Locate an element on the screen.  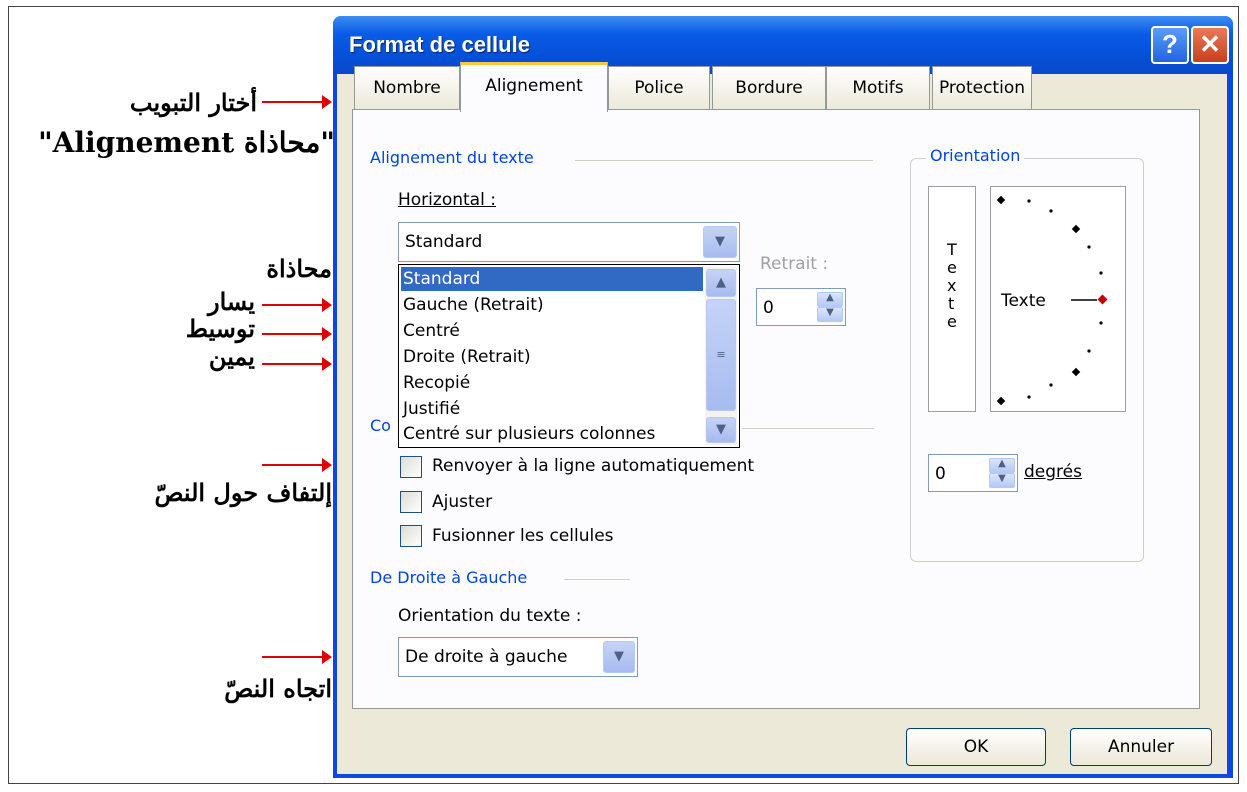
tab-label: Nombre is located at coordinates (407, 88).